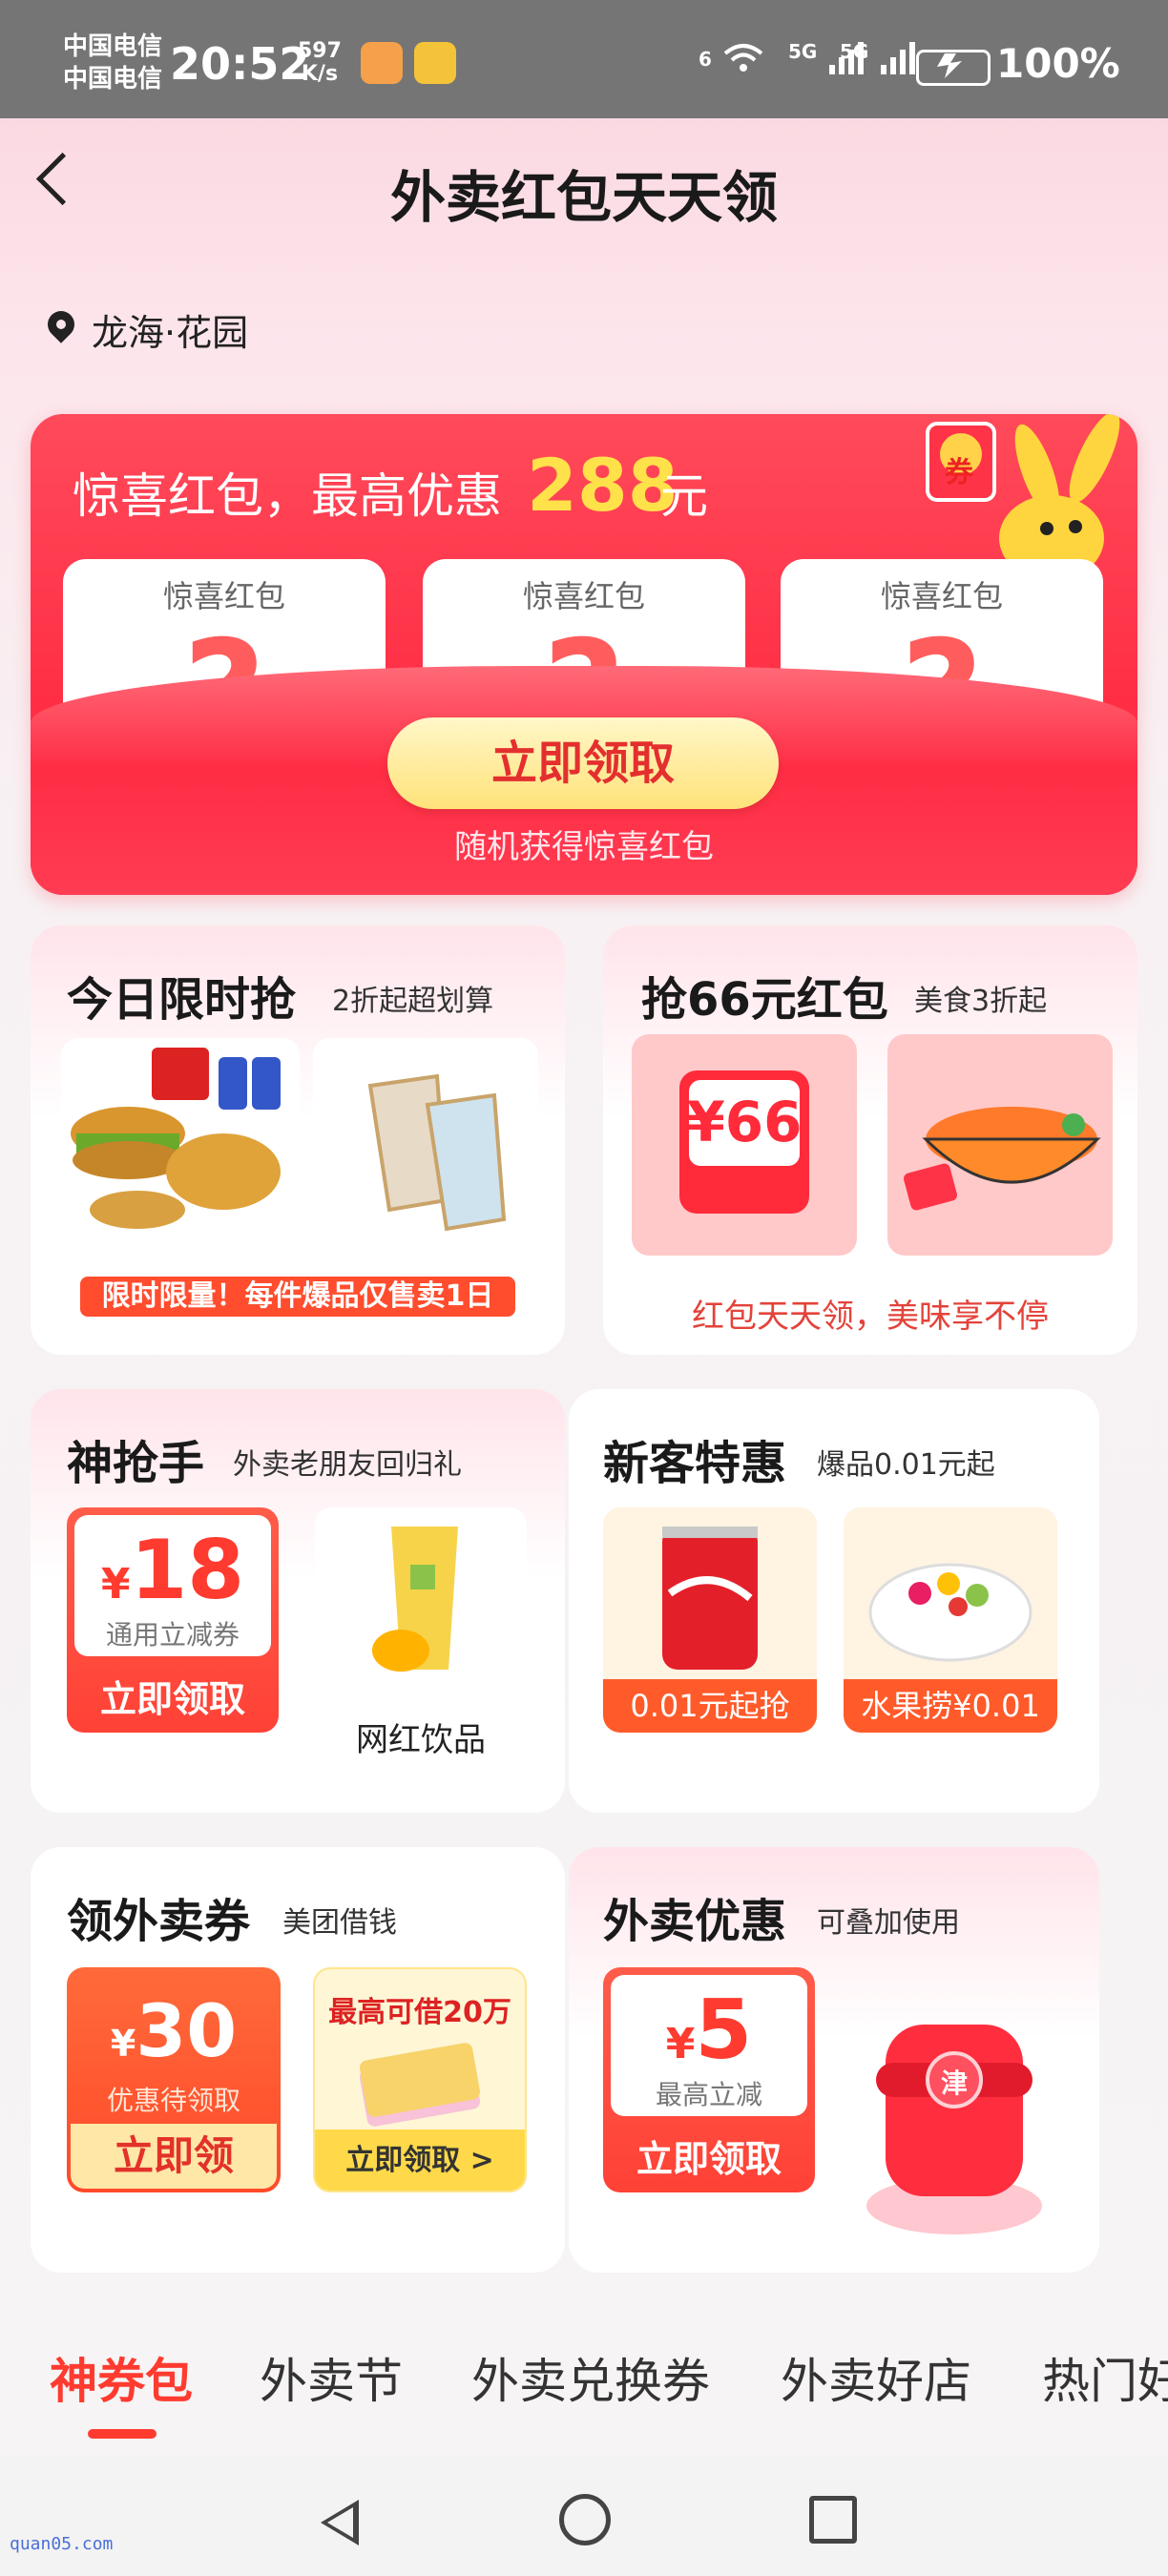  Describe the element at coordinates (180, 1138) in the screenshot. I see `kfc-meal-image` at that location.